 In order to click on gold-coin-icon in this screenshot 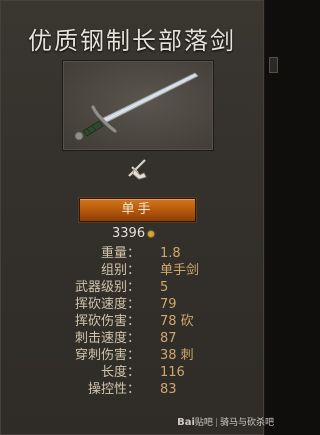, I will do `click(151, 233)`.